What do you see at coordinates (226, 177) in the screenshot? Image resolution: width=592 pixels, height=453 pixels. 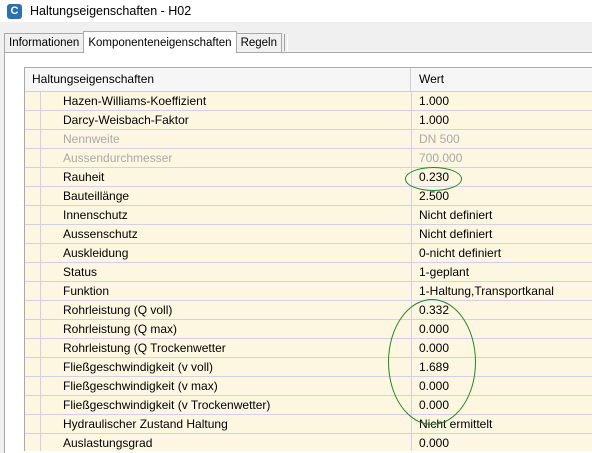 I see `property-name: Rauheit` at bounding box center [226, 177].